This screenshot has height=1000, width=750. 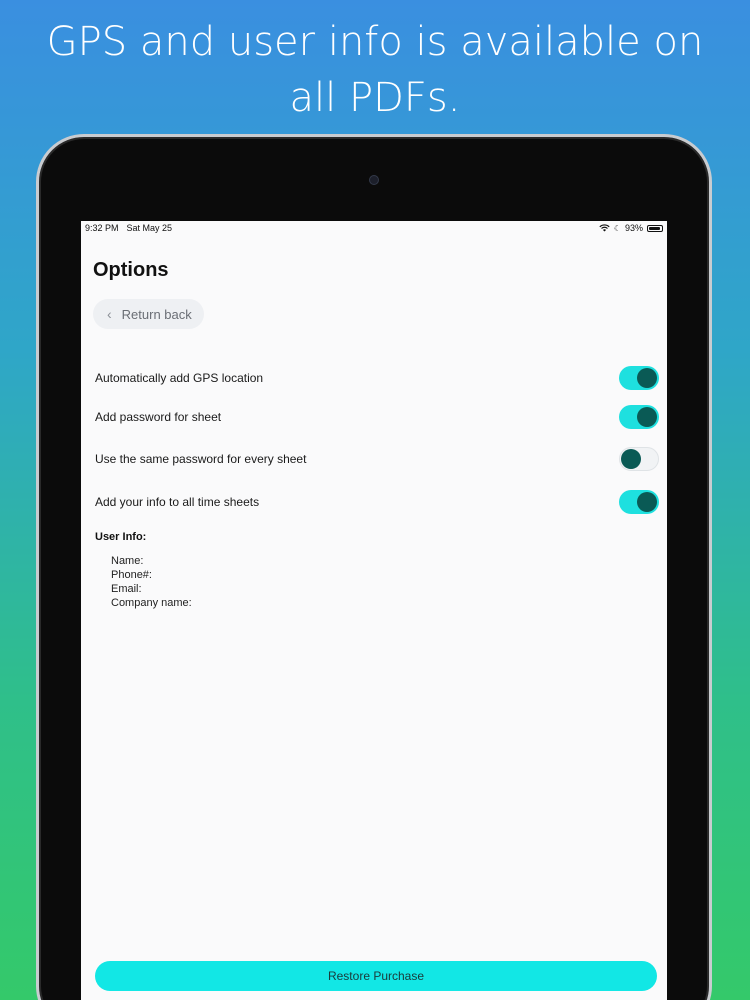 I want to click on moon-icon: ☾, so click(x=617, y=228).